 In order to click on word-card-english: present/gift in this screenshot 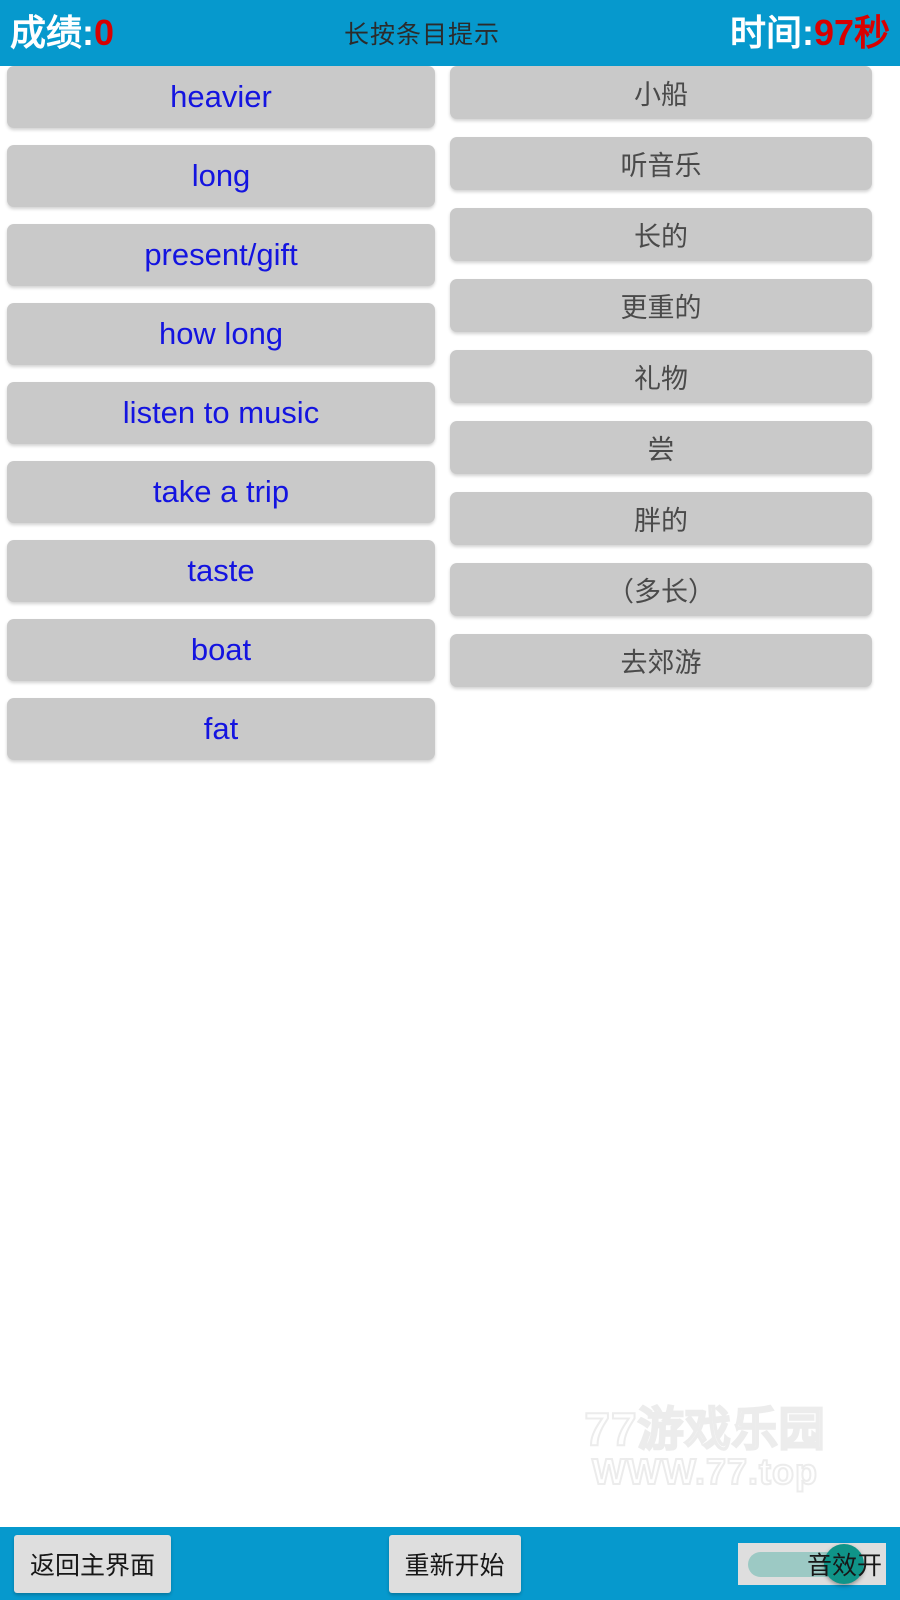, I will do `click(221, 255)`.